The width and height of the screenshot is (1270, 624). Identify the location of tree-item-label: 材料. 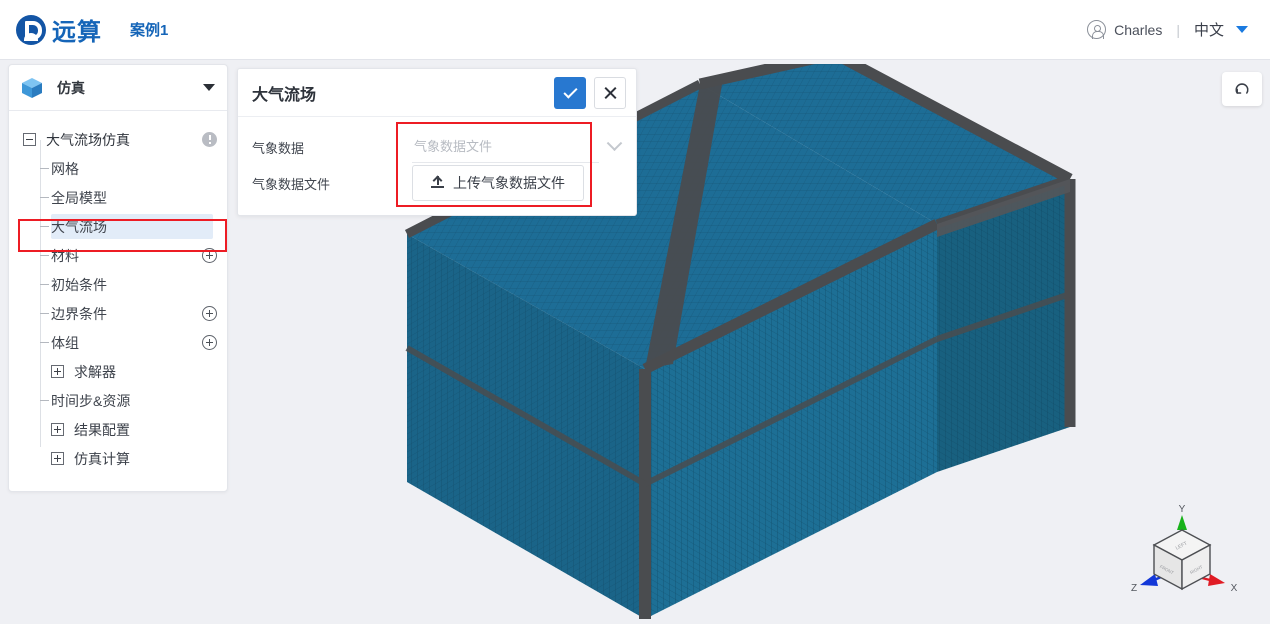
(65, 255).